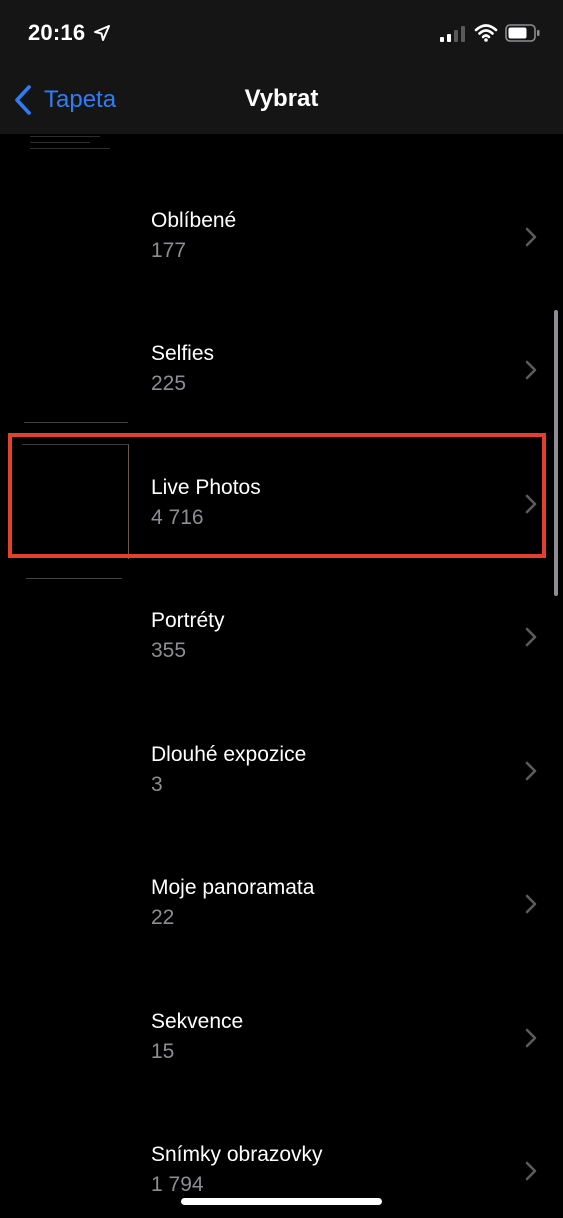 The width and height of the screenshot is (563, 1218). Describe the element at coordinates (163, 1051) in the screenshot. I see `album-count: 15` at that location.